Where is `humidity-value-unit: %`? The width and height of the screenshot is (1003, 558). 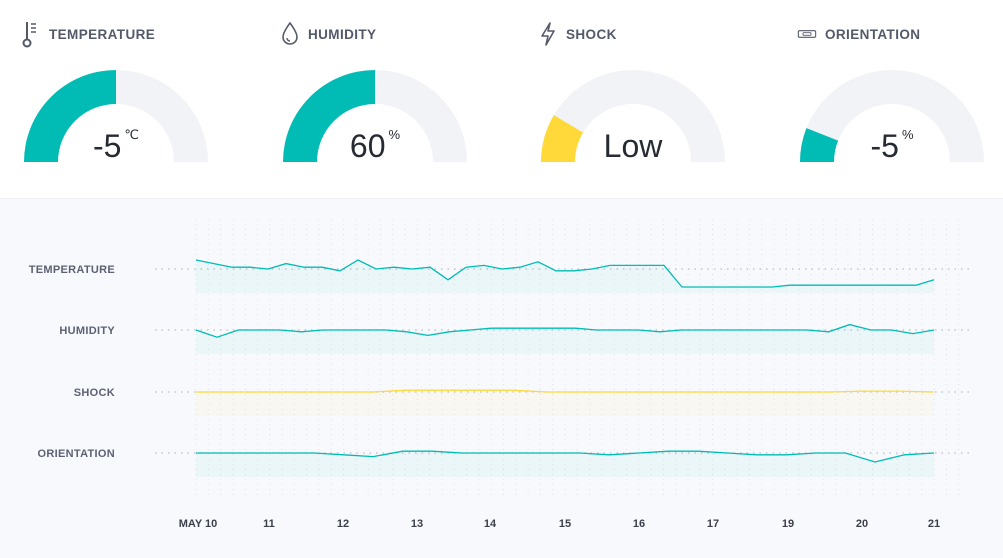
humidity-value-unit: % is located at coordinates (394, 135).